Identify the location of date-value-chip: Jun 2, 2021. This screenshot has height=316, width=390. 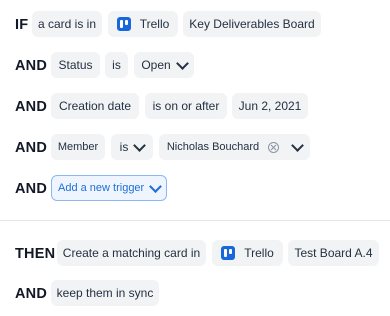
(270, 106).